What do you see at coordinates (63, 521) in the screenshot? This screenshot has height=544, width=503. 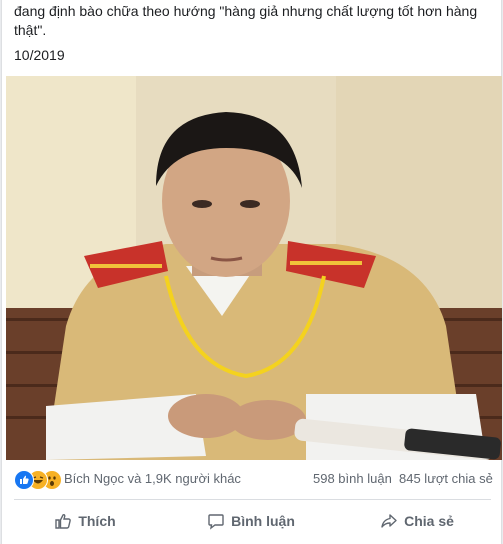 I see `thumbs-up-icon` at bounding box center [63, 521].